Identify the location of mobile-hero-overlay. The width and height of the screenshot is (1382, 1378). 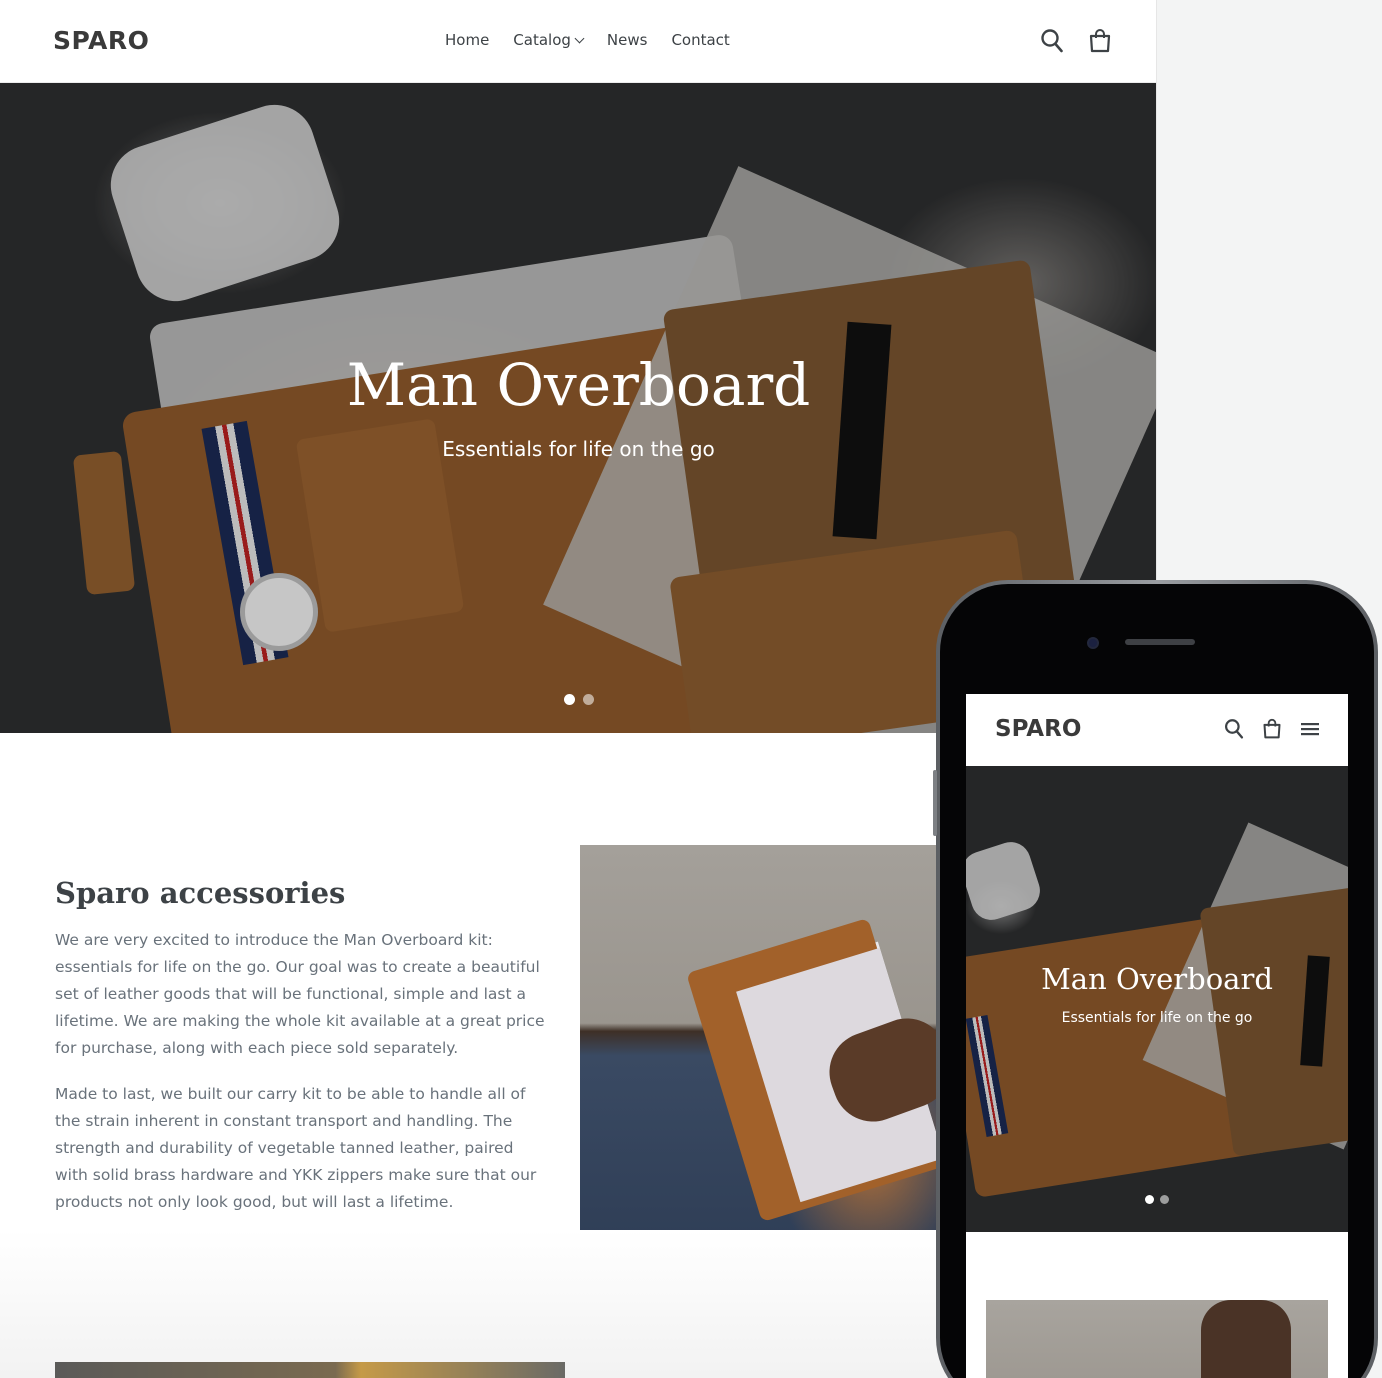
(1157, 999).